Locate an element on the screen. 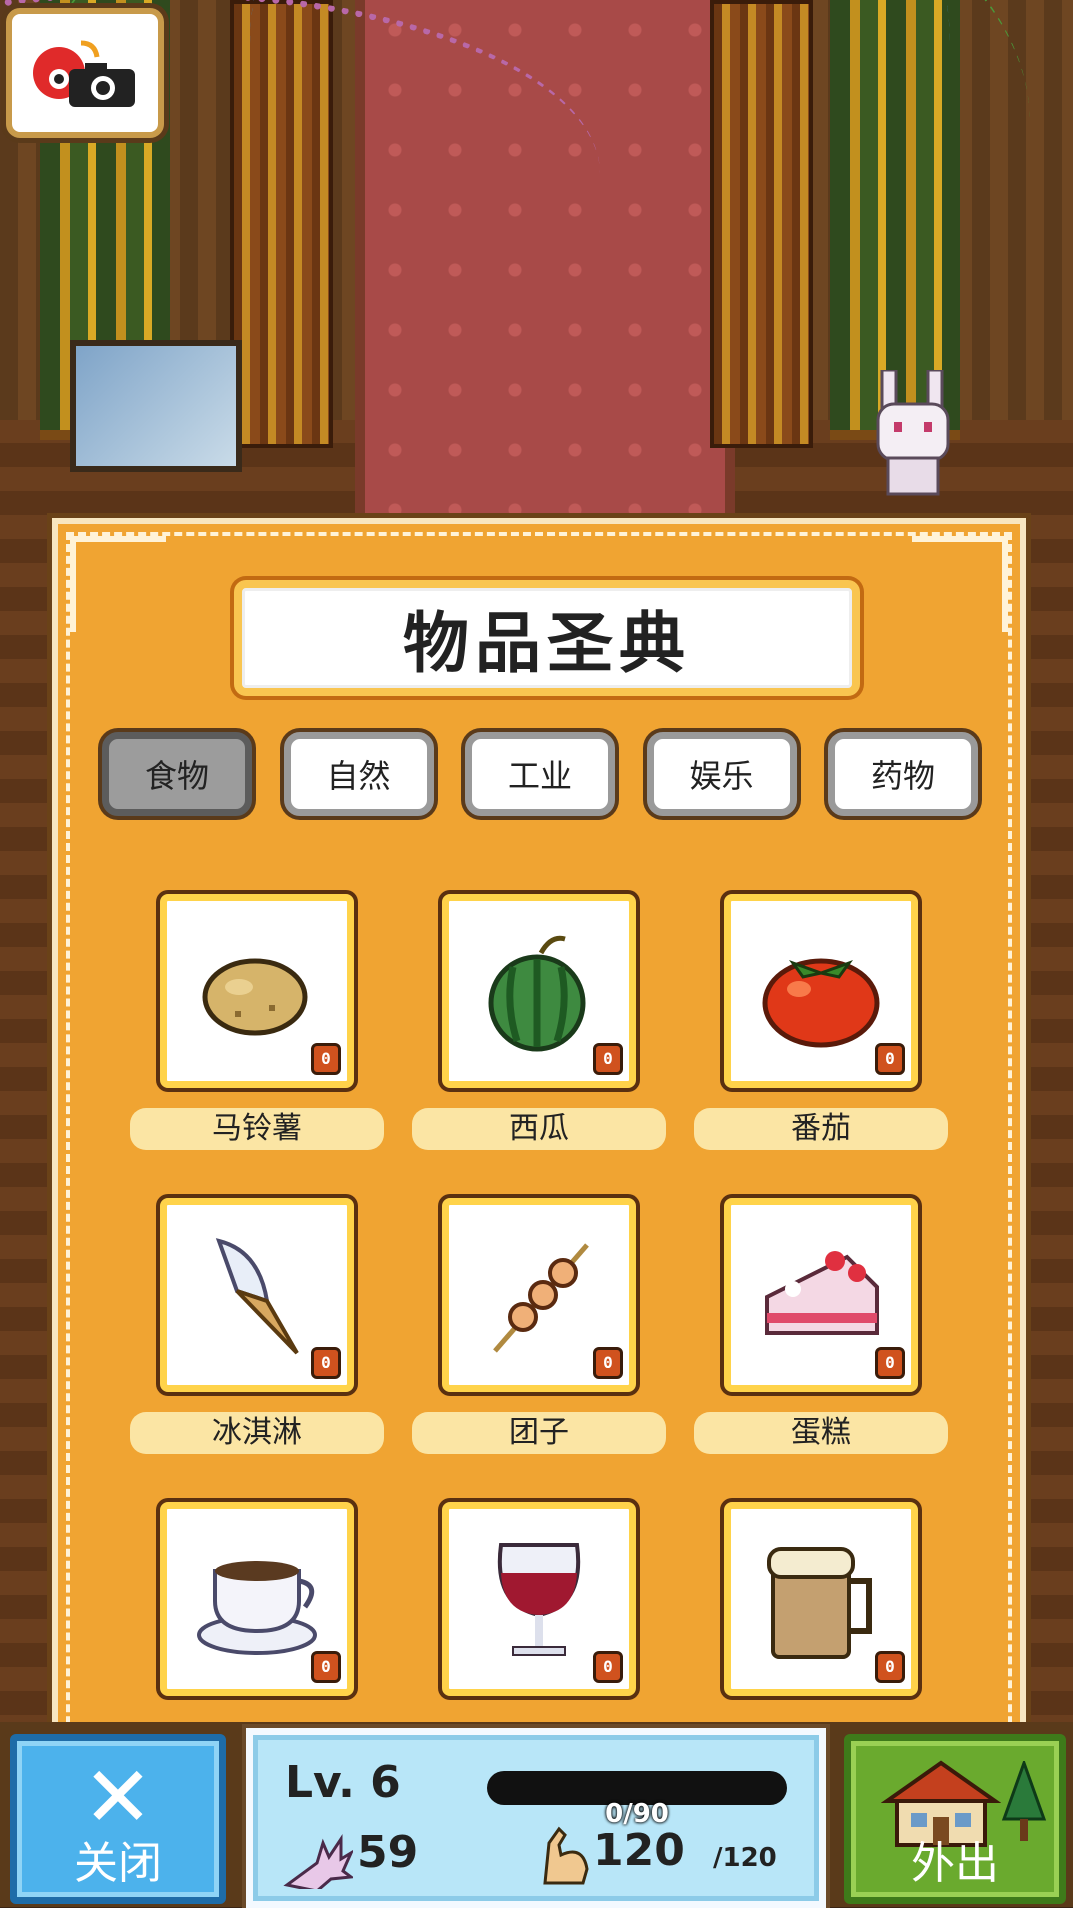 The image size is (1073, 1908). hand-icon is located at coordinates (318, 1861).